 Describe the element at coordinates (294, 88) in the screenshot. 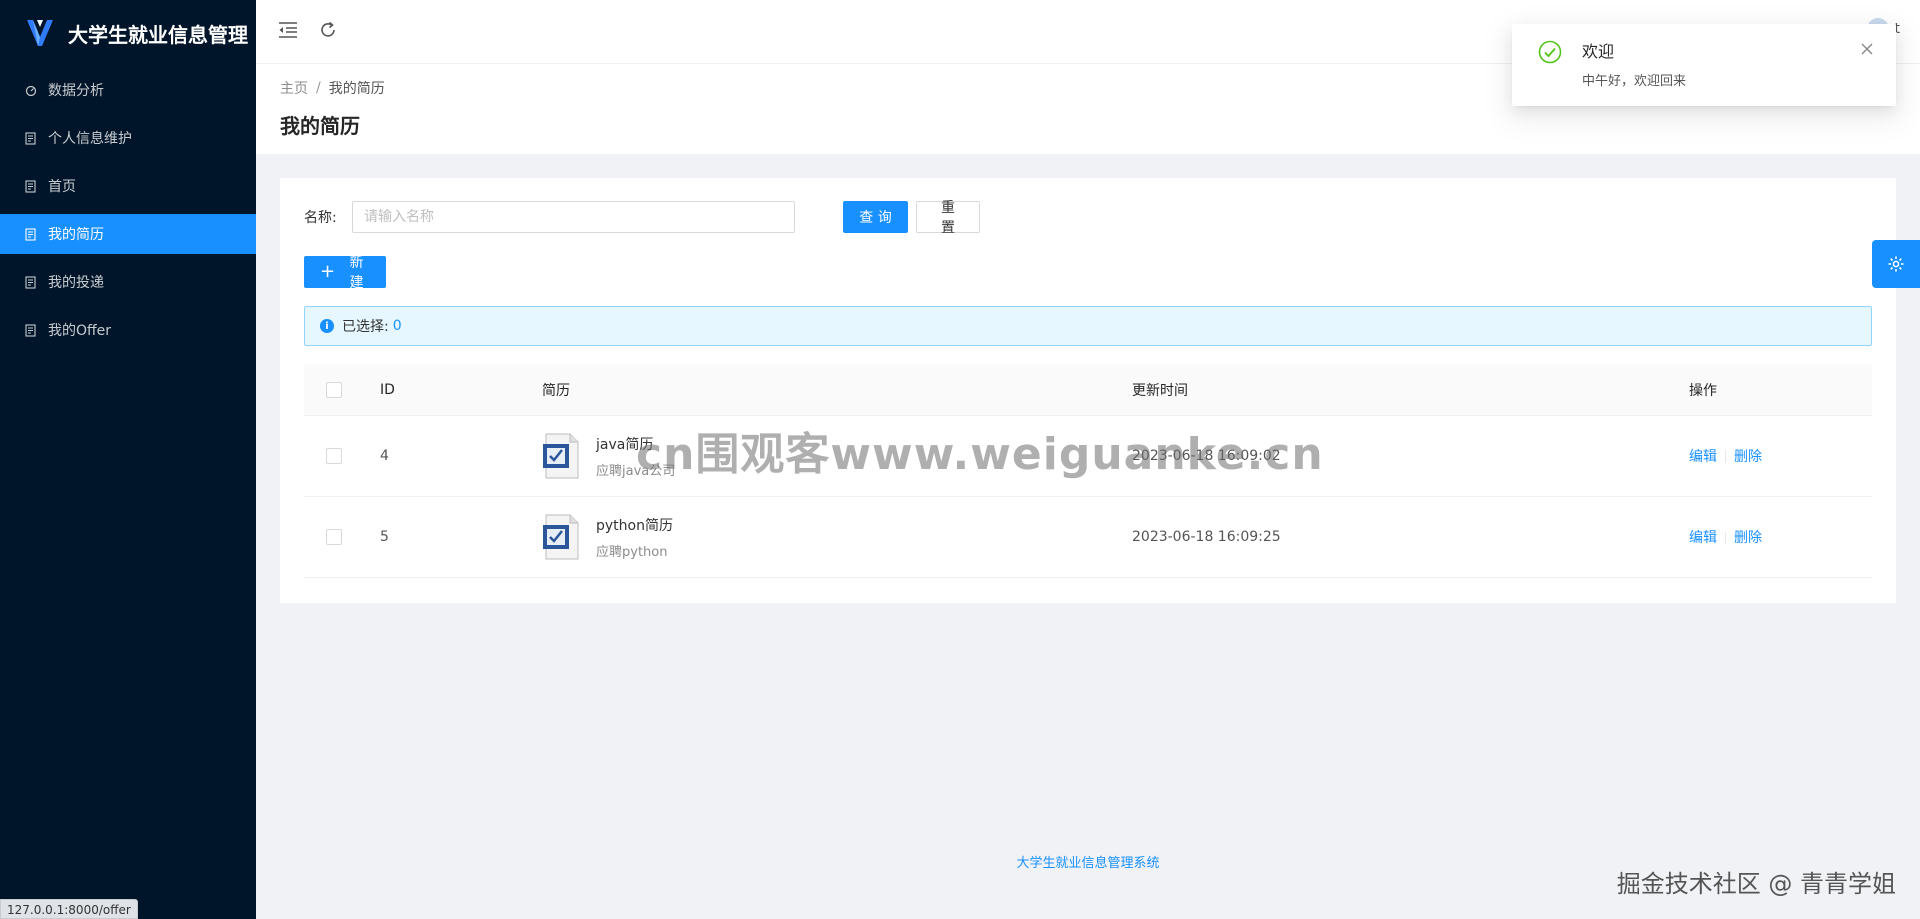

I see `breadcrumb-home: 主页` at that location.